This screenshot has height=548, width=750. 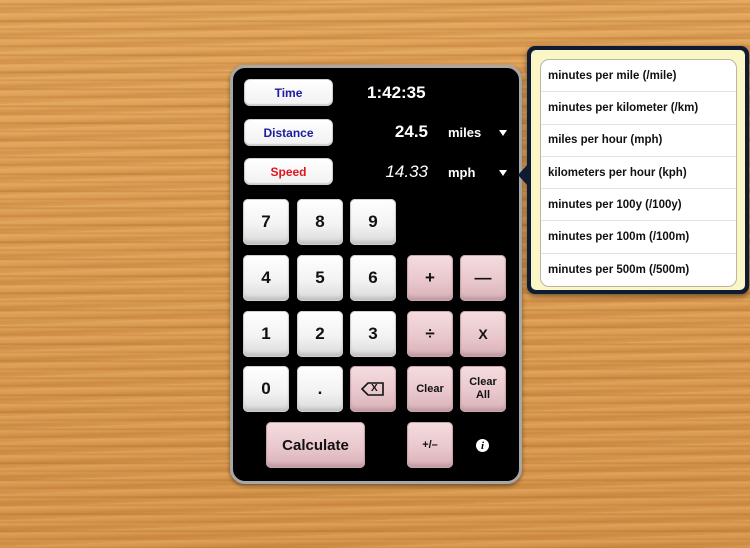 I want to click on calculate-button: Calculate, so click(x=315, y=445).